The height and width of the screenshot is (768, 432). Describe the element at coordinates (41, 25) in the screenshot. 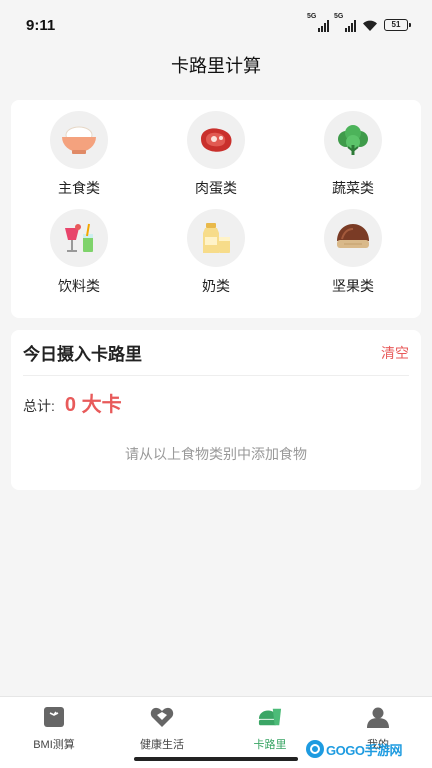

I see `status-time: 9:11` at that location.